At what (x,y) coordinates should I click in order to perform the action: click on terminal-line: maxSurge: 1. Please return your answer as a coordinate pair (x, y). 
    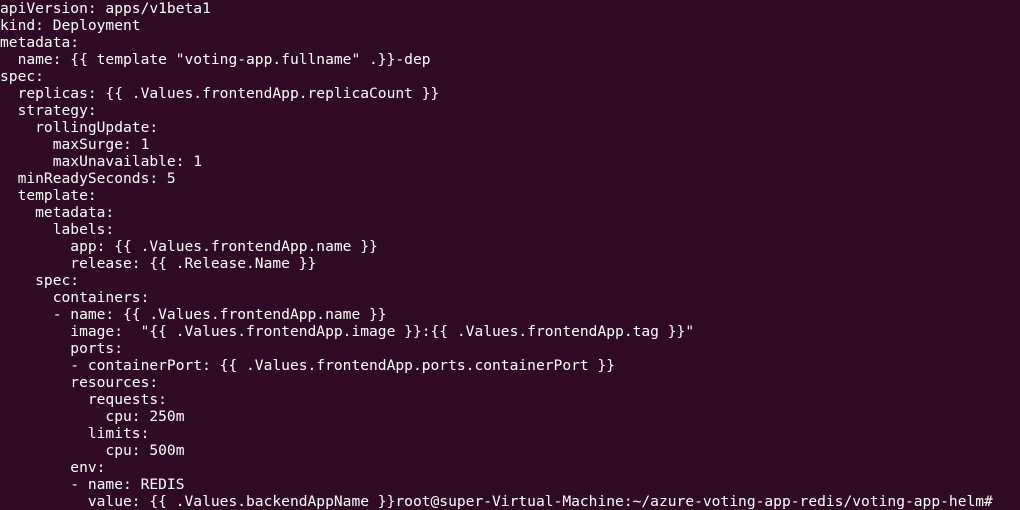
    Looking at the image, I should click on (75, 144).